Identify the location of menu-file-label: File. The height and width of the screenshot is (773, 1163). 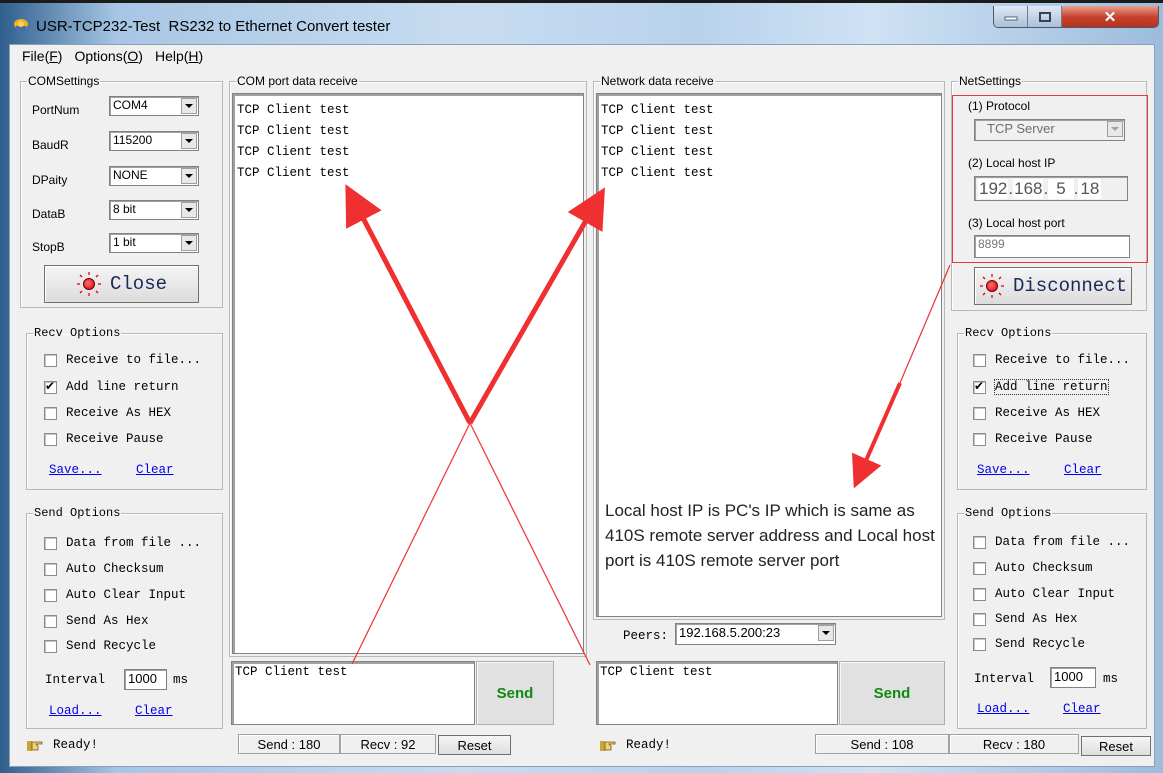
(33, 56).